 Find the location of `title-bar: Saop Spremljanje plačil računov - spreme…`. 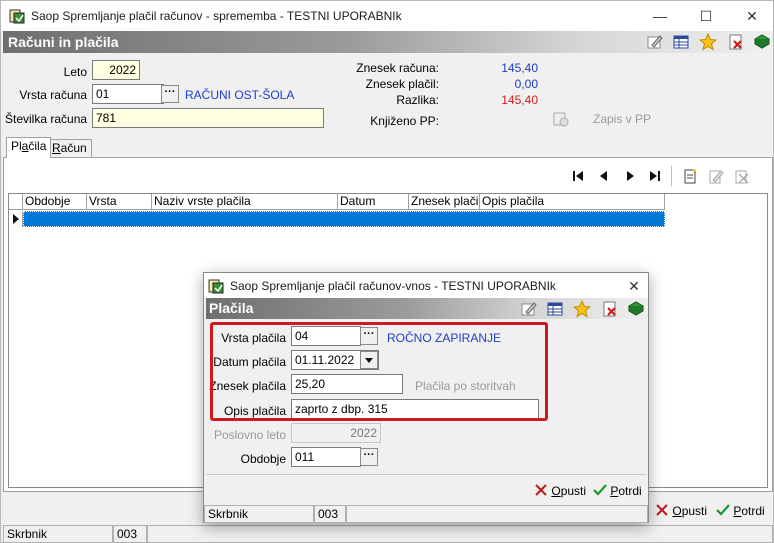

title-bar: Saop Spremljanje plačil računov - spreme… is located at coordinates (387, 16).